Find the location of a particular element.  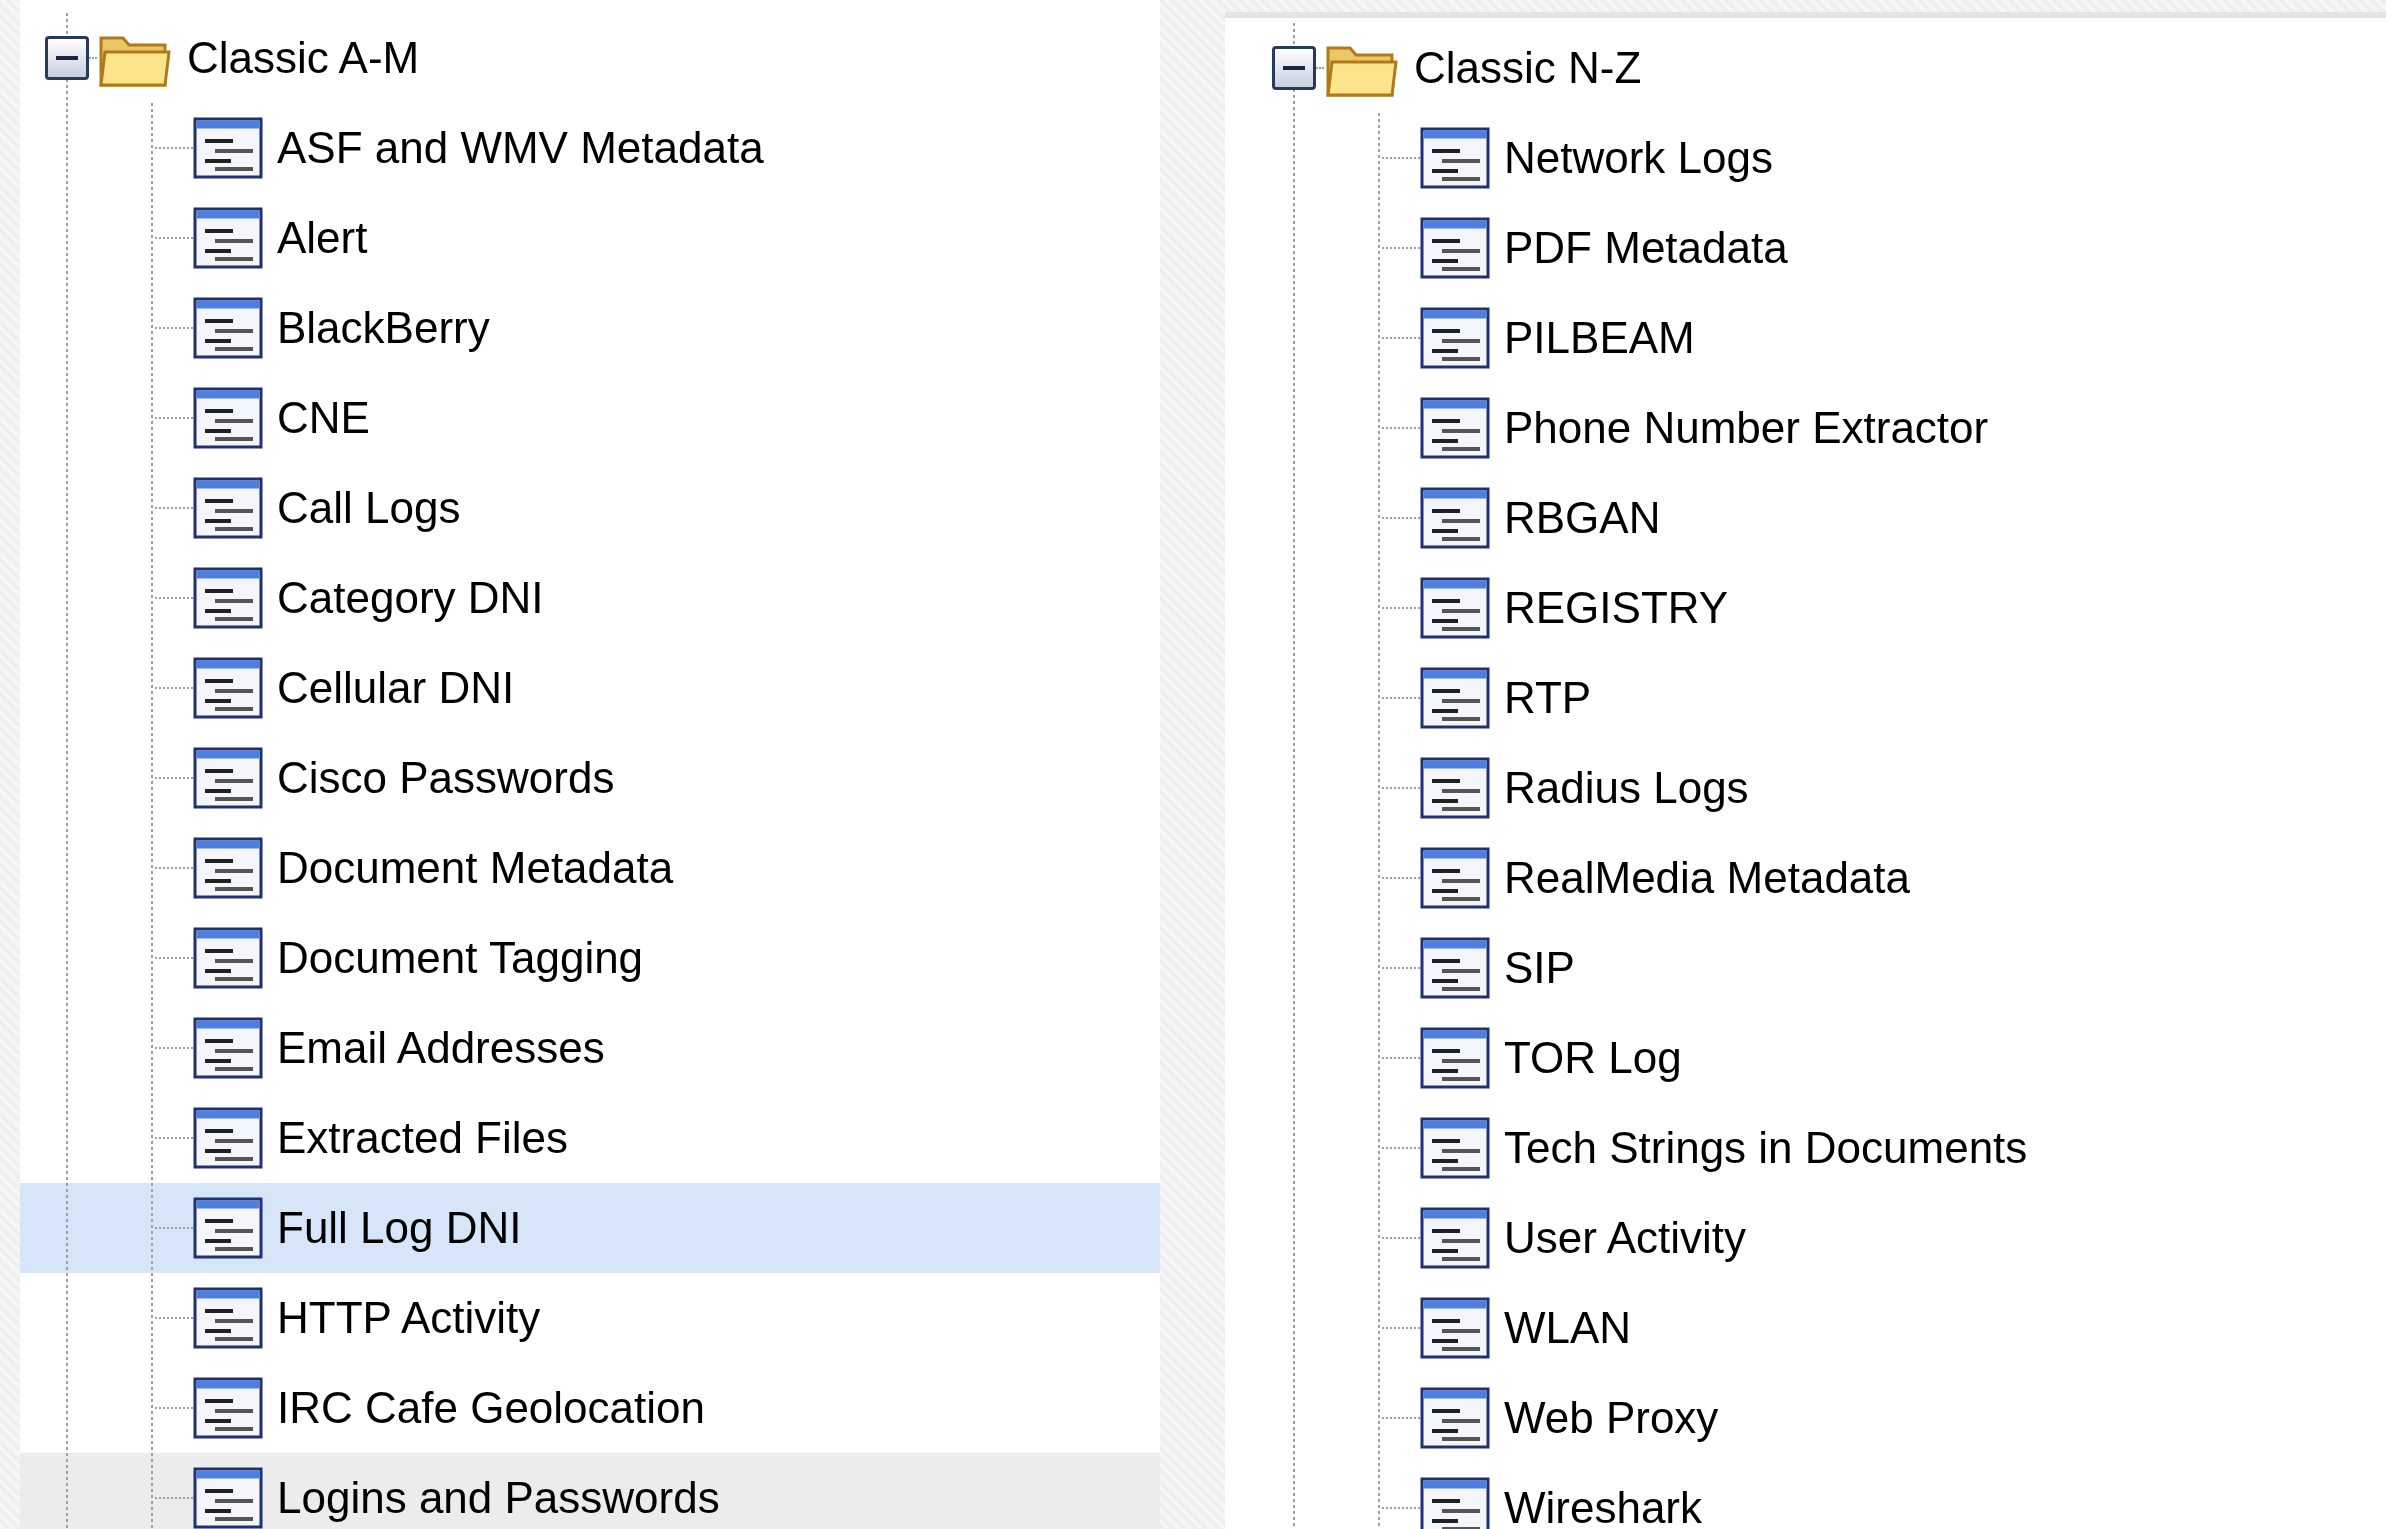

folder-label: Classic N-Z is located at coordinates (1528, 68).